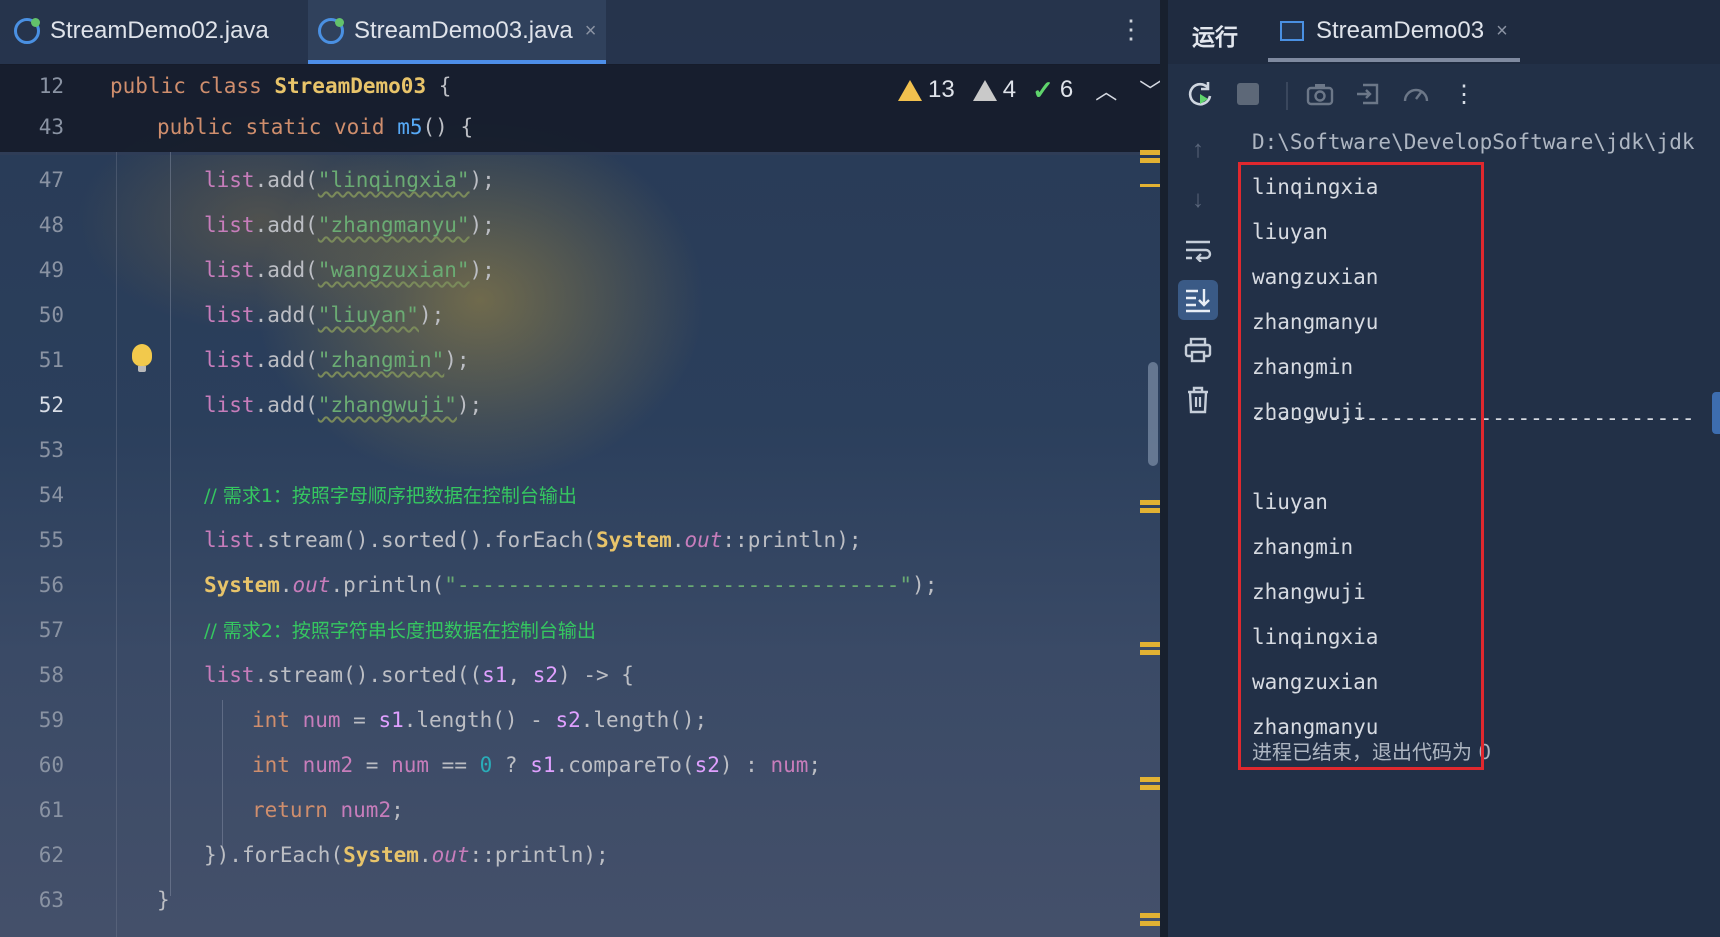 The image size is (1720, 937). Describe the element at coordinates (580, 315) in the screenshot. I see `code-line: 50 list.add("liuyan");` at that location.